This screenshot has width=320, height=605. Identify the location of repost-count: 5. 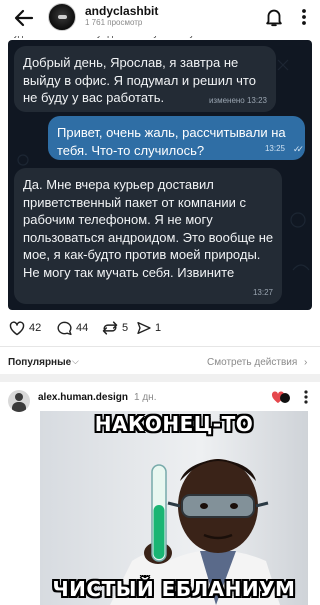
(125, 328).